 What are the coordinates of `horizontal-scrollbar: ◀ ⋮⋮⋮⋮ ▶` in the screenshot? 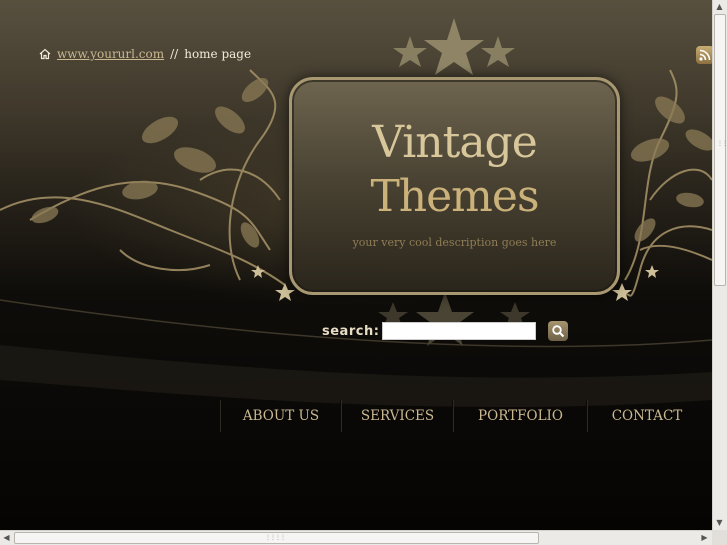 It's located at (356, 537).